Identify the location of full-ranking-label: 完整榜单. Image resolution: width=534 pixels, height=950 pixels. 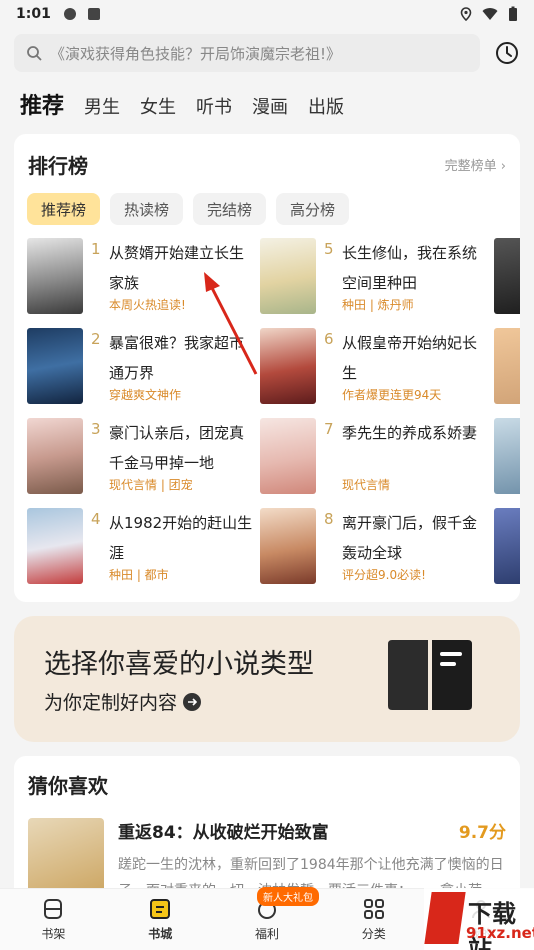
(470, 166).